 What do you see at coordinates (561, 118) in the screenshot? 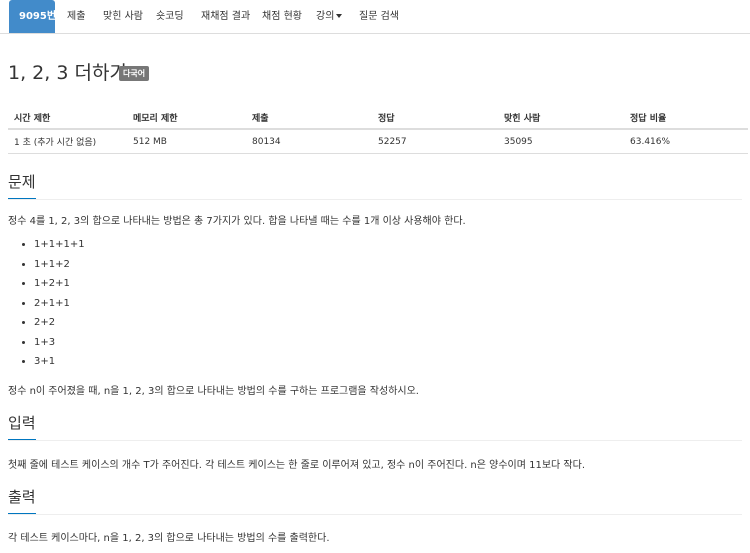
I see `header-solved-users: 맞힌 사람` at bounding box center [561, 118].